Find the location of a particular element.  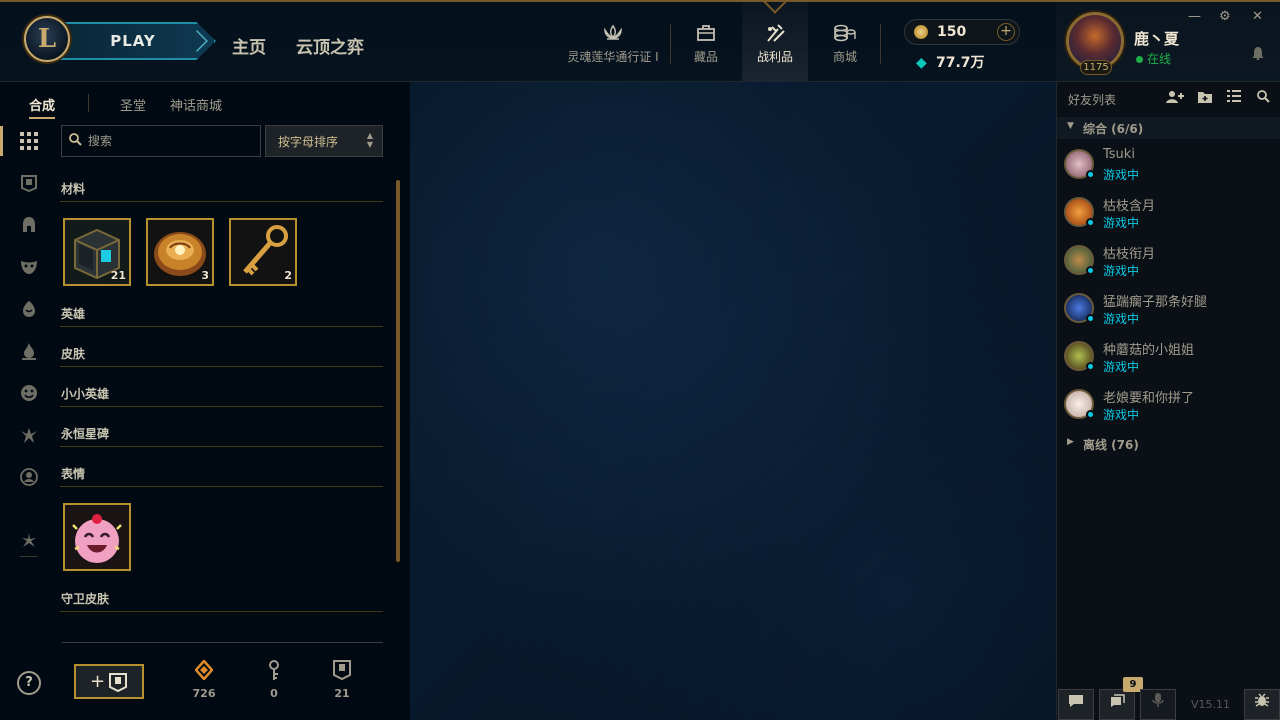

tab-crafting: 合成 is located at coordinates (42, 107).